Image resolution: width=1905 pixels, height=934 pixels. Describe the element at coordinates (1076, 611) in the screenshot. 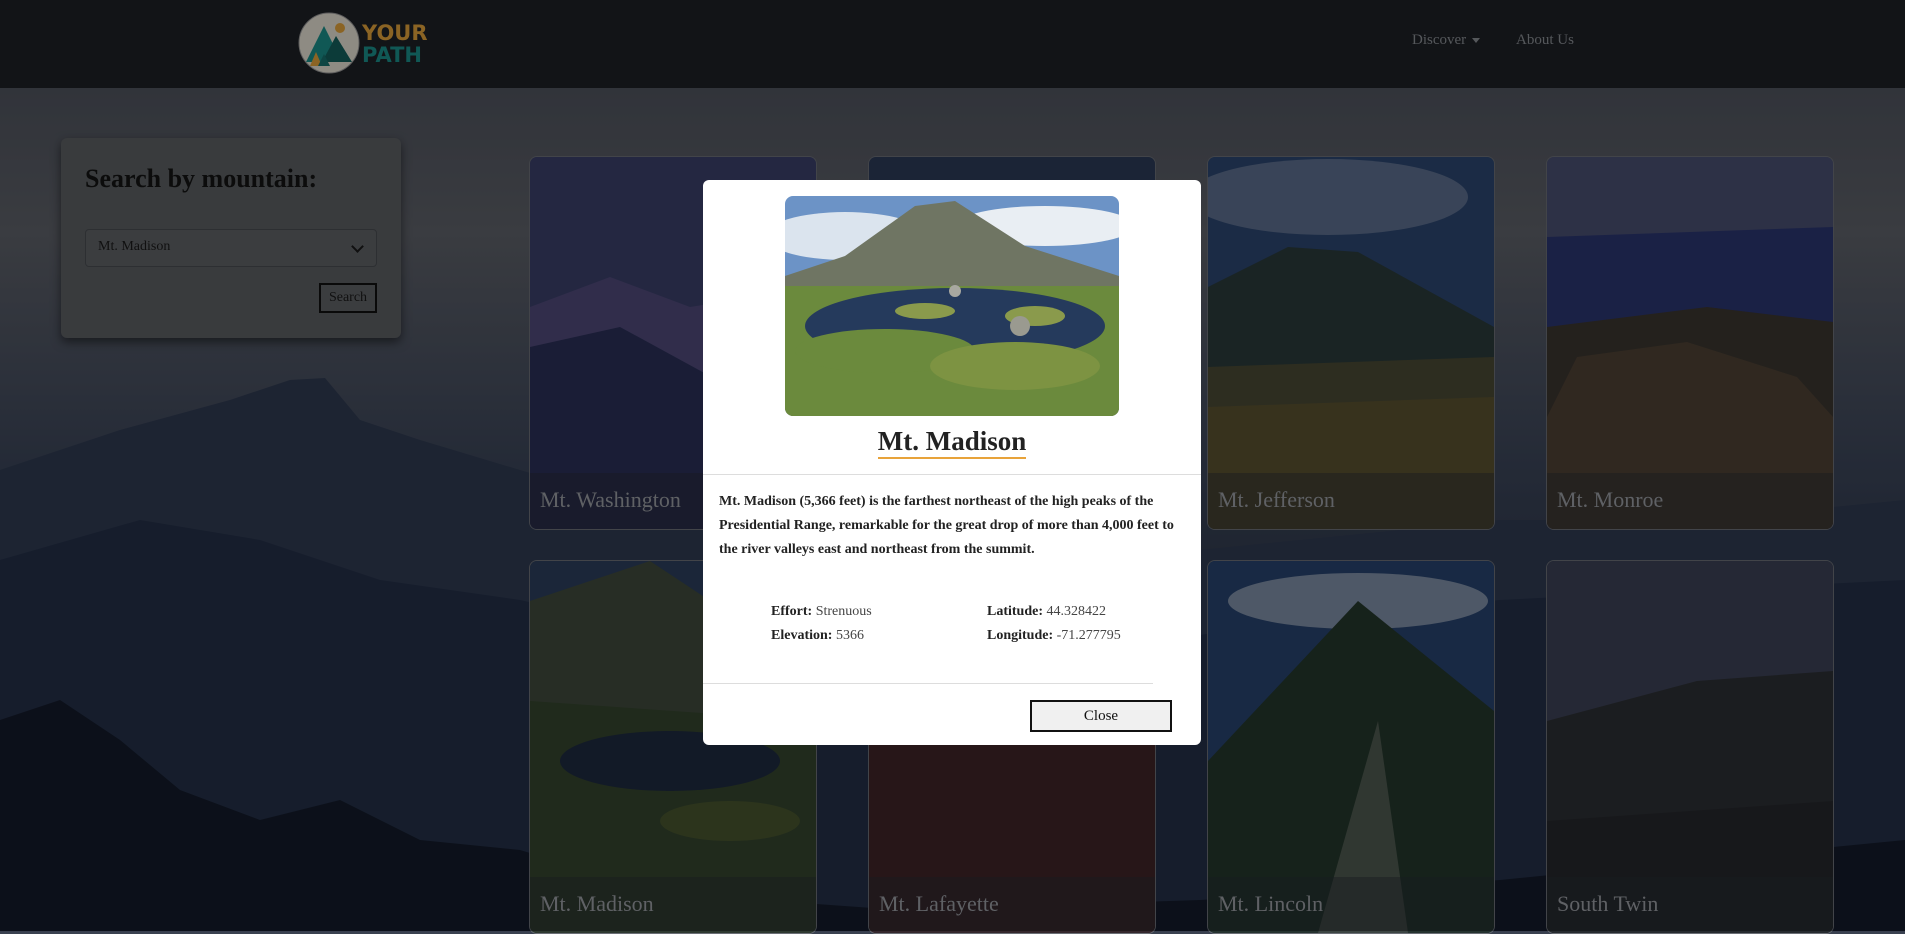

I see `stat-latitude-value: 44.328422` at that location.